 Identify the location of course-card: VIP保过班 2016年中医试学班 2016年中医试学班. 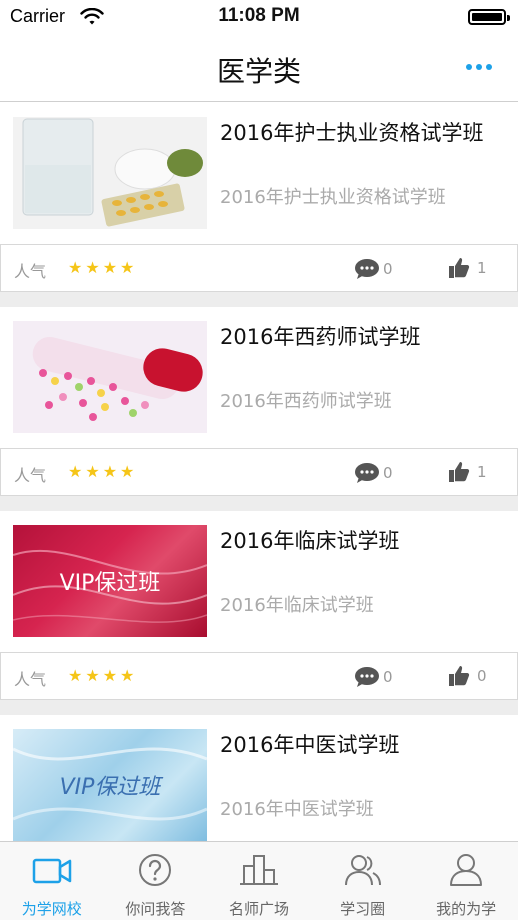
(259, 778).